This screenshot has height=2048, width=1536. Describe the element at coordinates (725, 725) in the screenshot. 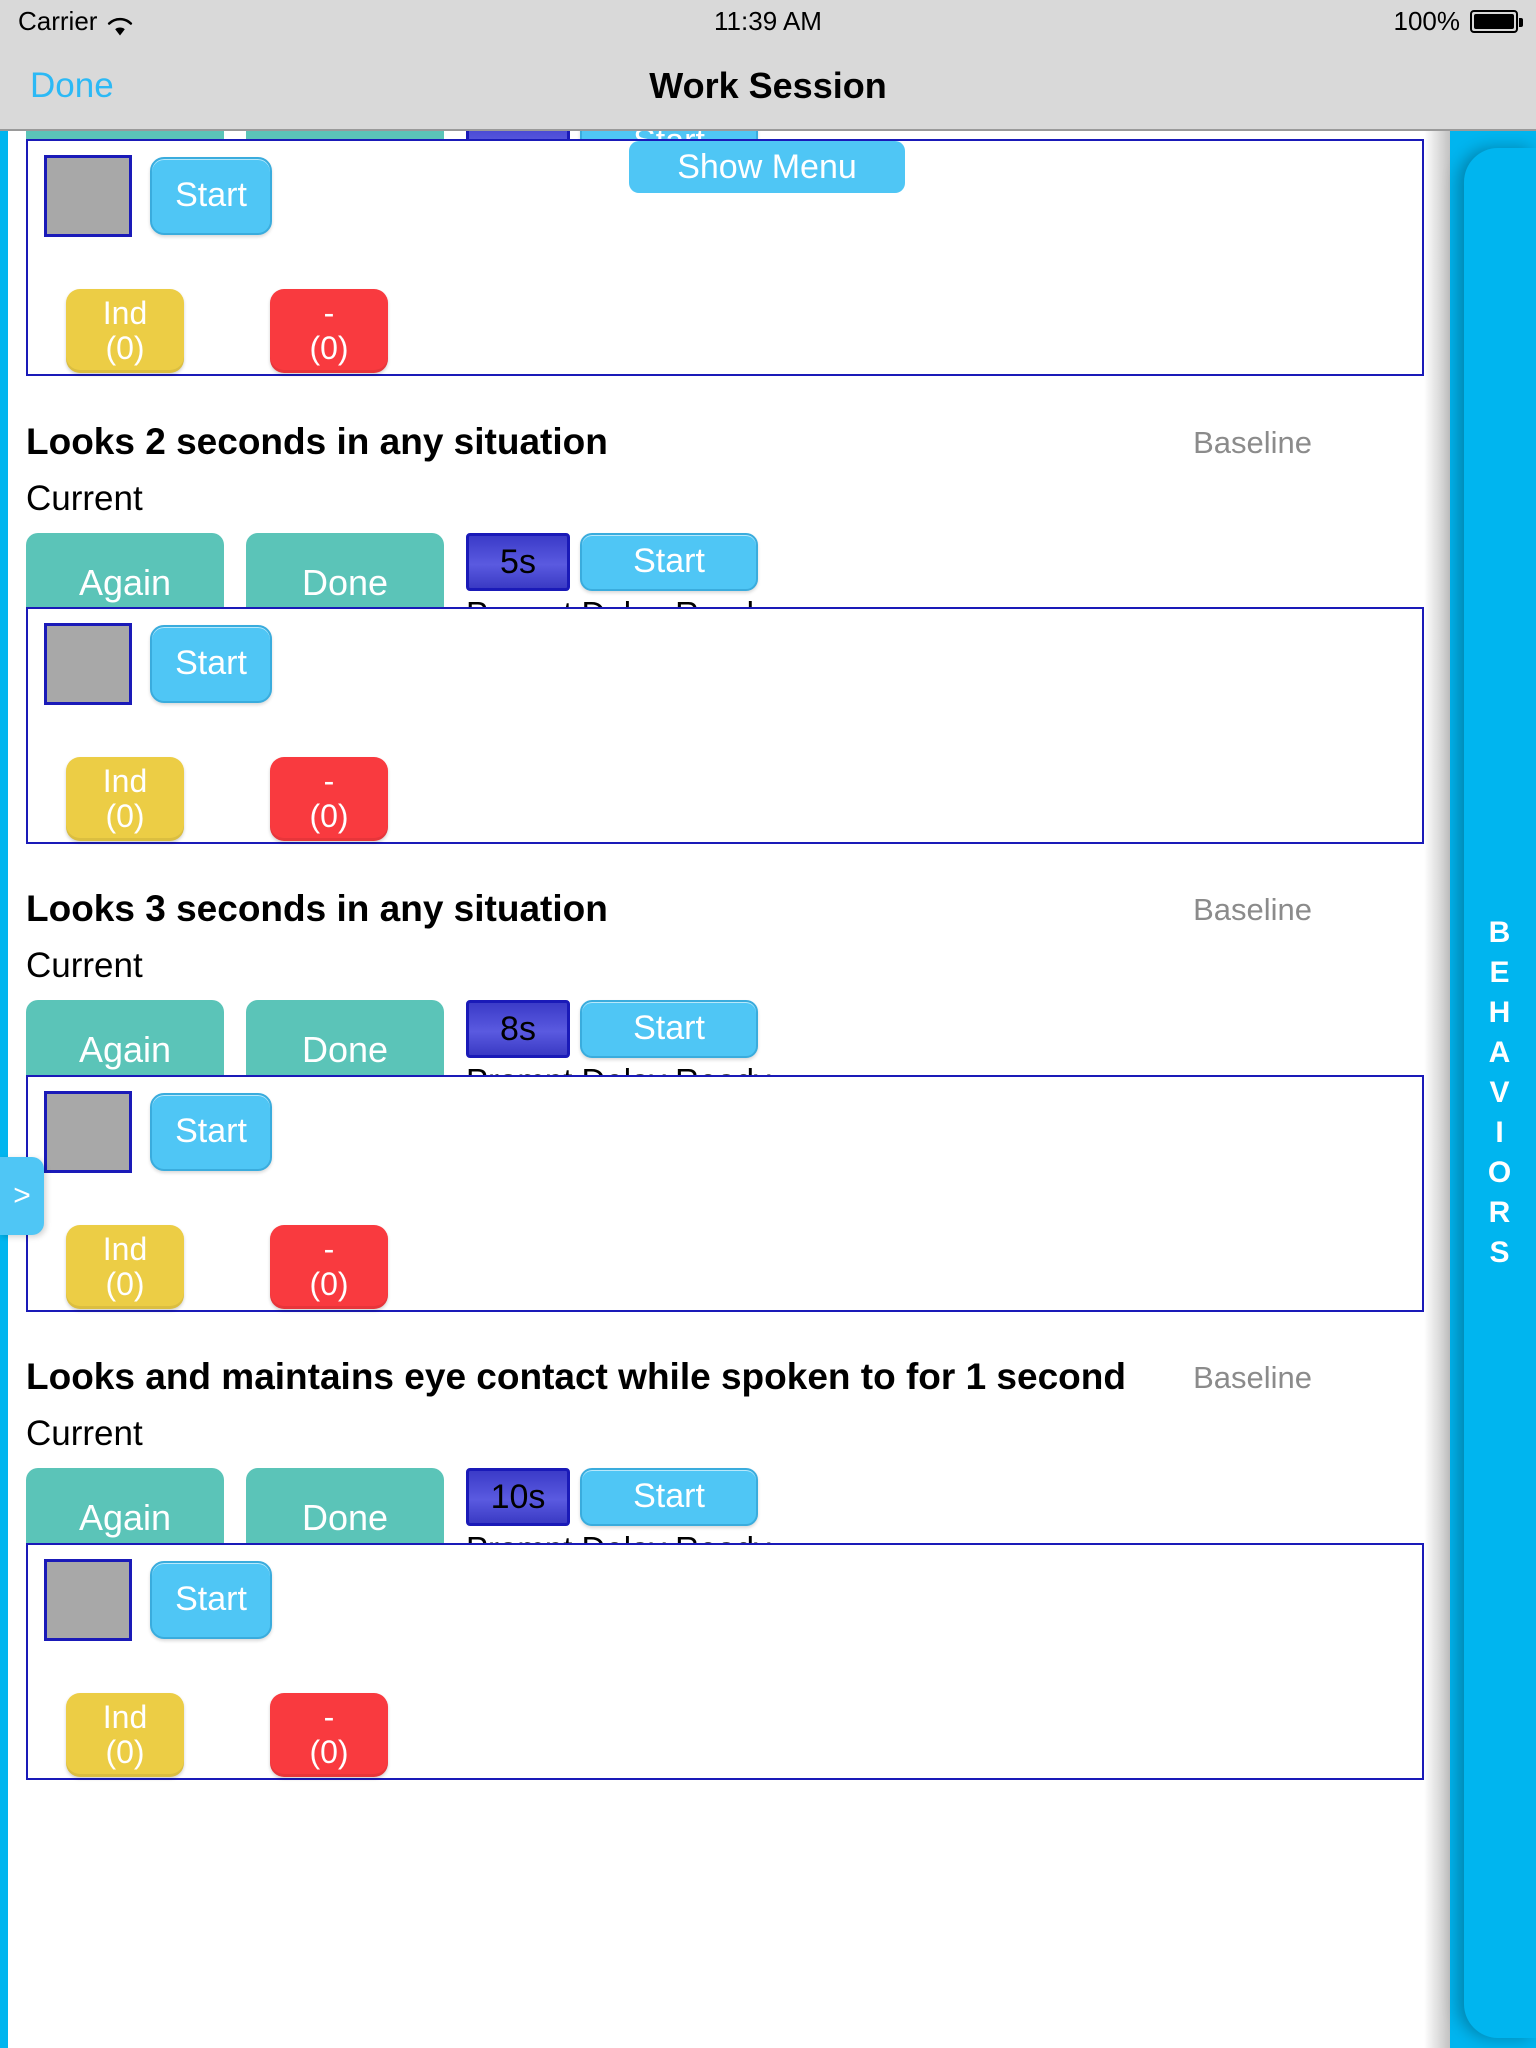

I see `trial-card-2: Start Ind (0) - (0)` at that location.